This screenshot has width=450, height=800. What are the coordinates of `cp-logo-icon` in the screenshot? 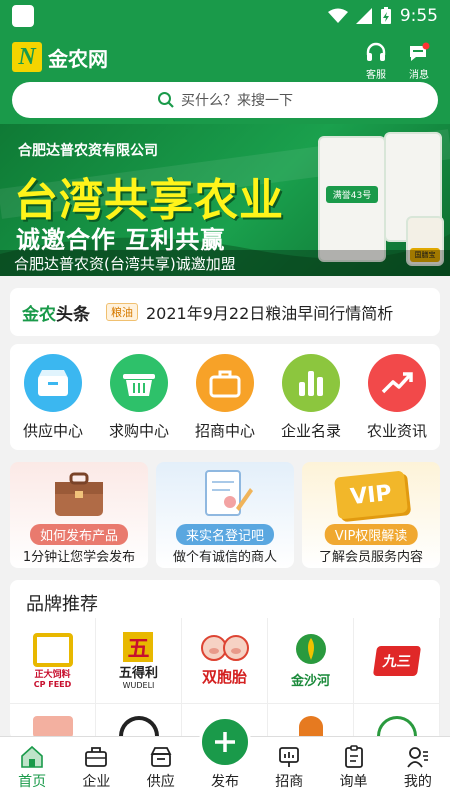 It's located at (52, 649).